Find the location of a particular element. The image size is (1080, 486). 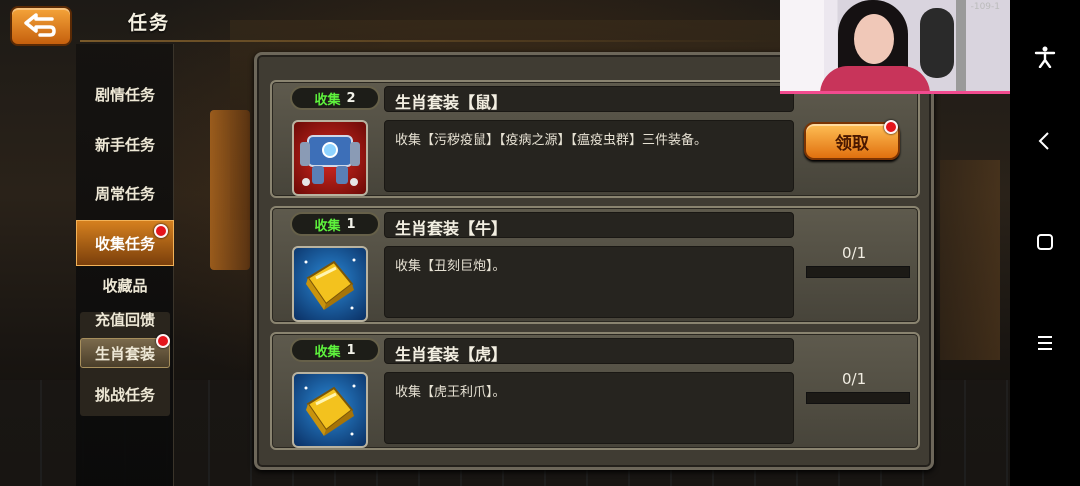

task-title-bar: 生肖套装【虎】 is located at coordinates (589, 351).